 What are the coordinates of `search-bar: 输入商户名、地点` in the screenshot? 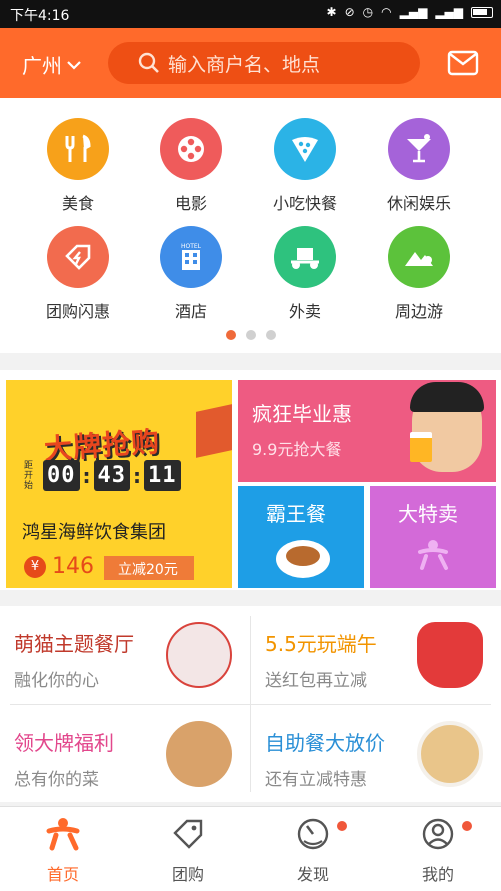 It's located at (264, 63).